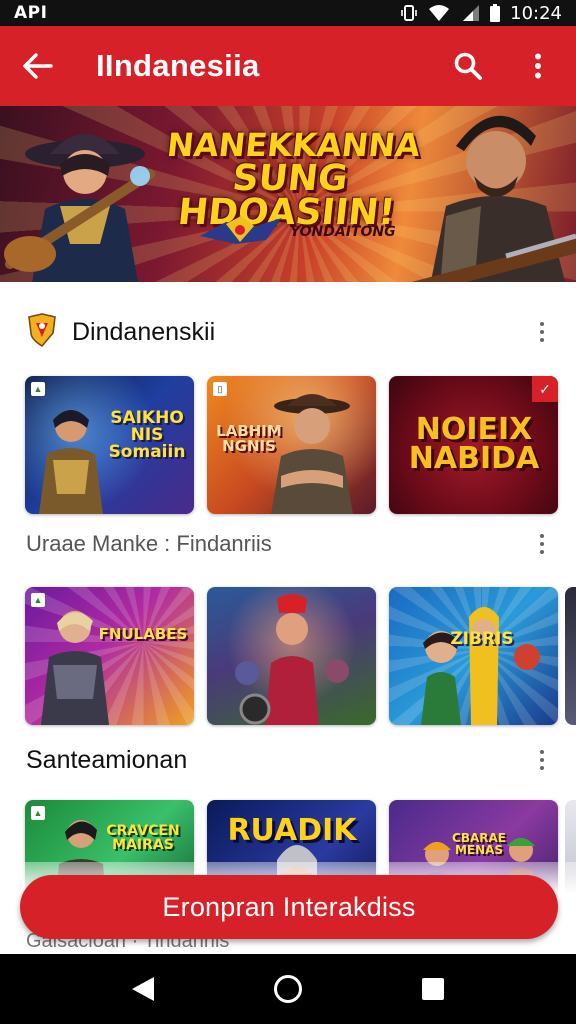 The image size is (576, 1024). I want to click on overflow-menu-button, so click(538, 66).